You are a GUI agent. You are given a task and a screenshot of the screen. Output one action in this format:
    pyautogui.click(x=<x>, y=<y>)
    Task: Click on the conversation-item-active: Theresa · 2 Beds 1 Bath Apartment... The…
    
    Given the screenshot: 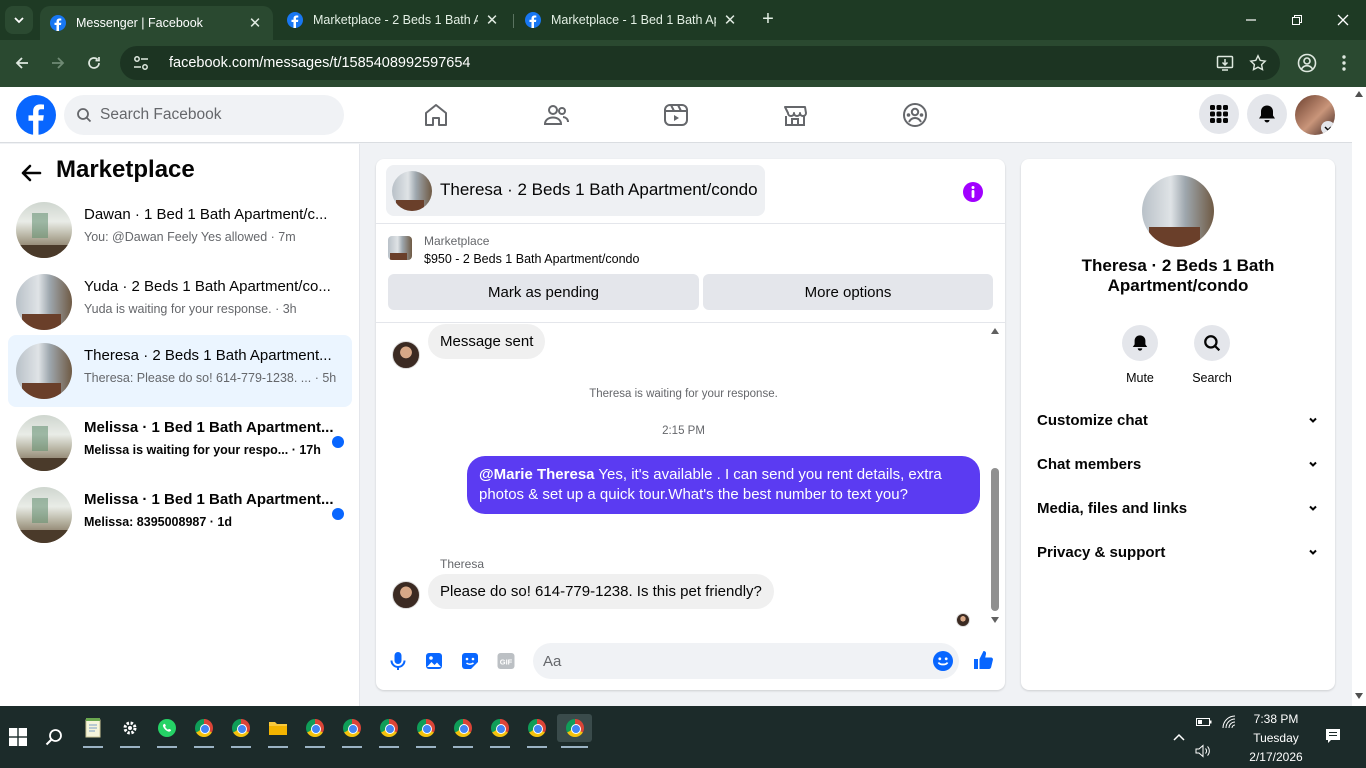 What is the action you would take?
    pyautogui.click(x=180, y=371)
    